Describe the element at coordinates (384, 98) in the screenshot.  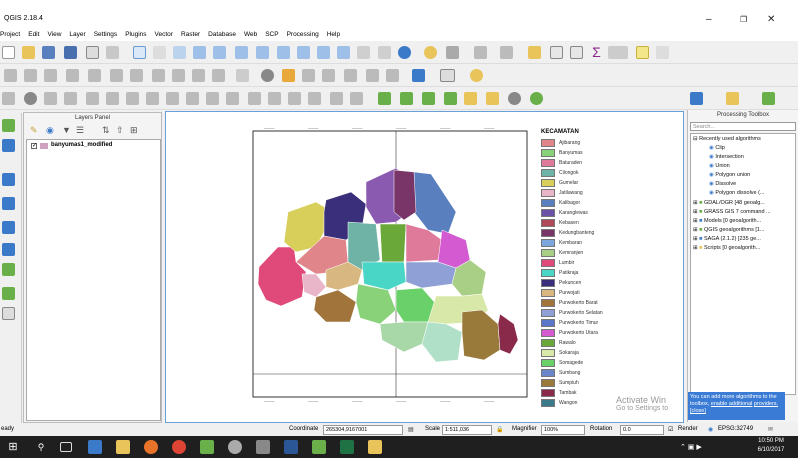
I see `histogram-icon` at that location.